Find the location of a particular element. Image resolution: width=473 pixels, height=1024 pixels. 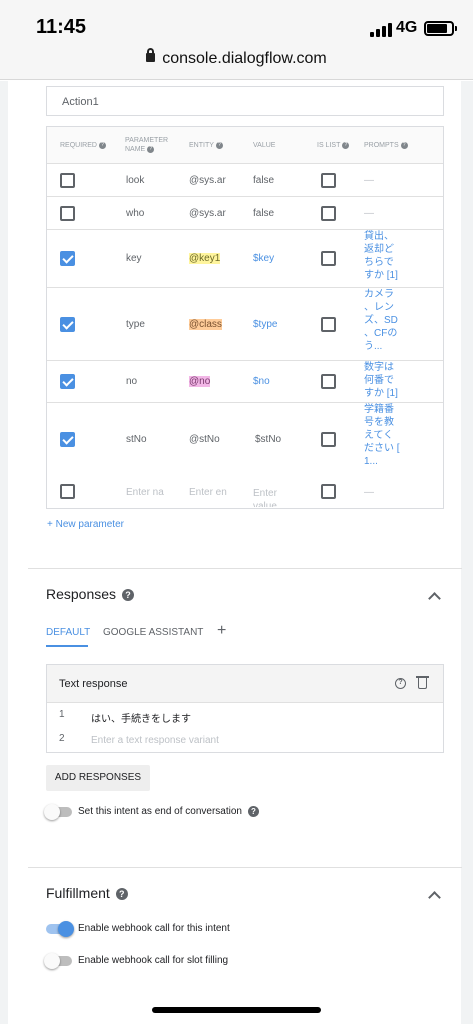

prompt-cell: 貸出、 返却ど ちらで すか [1] is located at coordinates (383, 256).